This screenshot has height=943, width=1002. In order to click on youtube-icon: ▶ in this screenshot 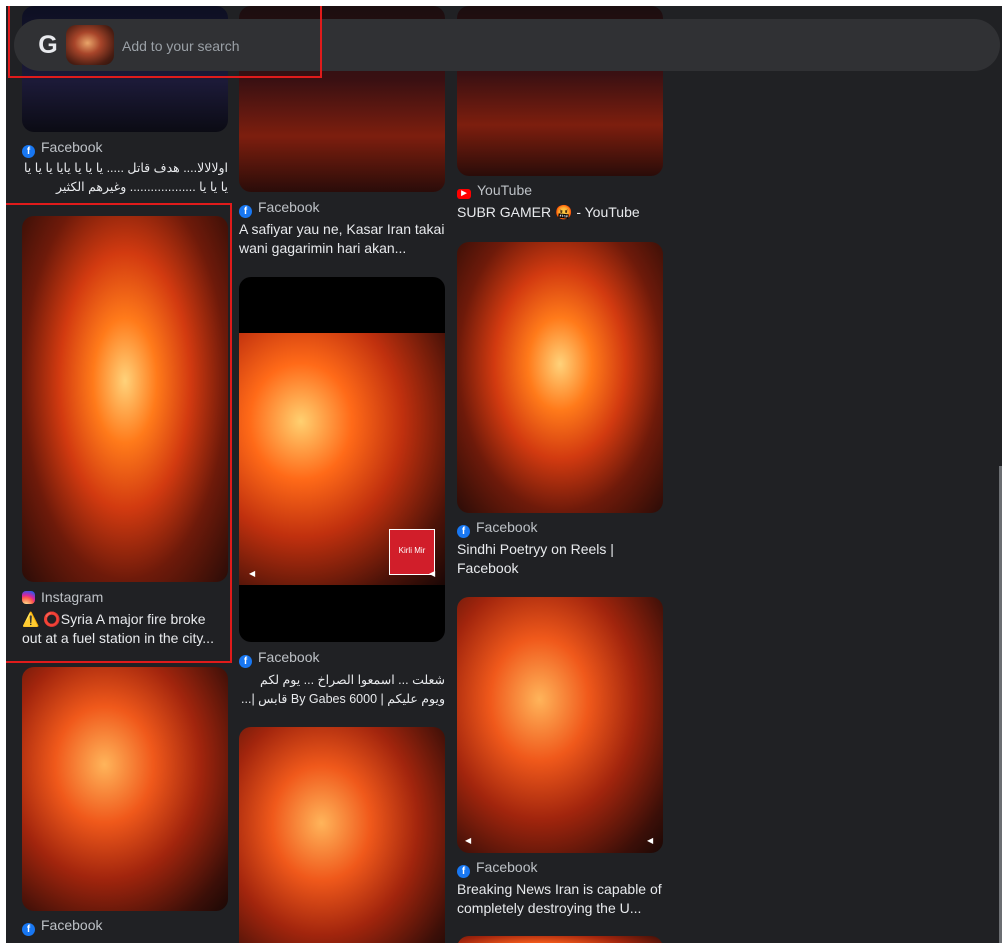, I will do `click(464, 194)`.